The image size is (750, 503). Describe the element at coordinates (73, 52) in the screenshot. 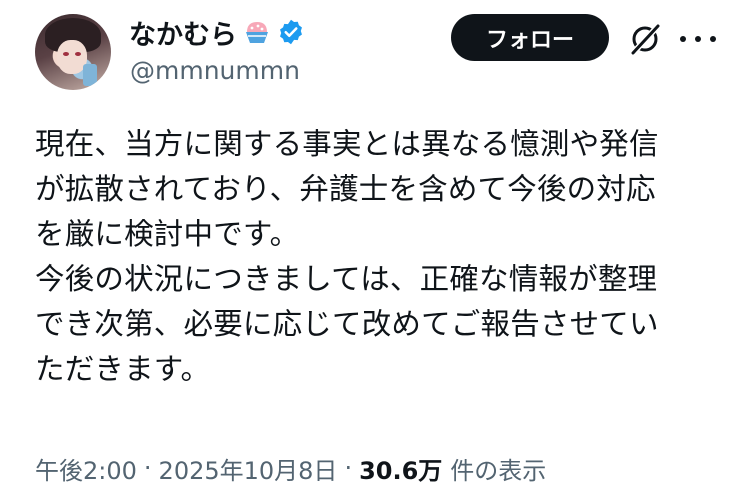

I see `avatar` at that location.